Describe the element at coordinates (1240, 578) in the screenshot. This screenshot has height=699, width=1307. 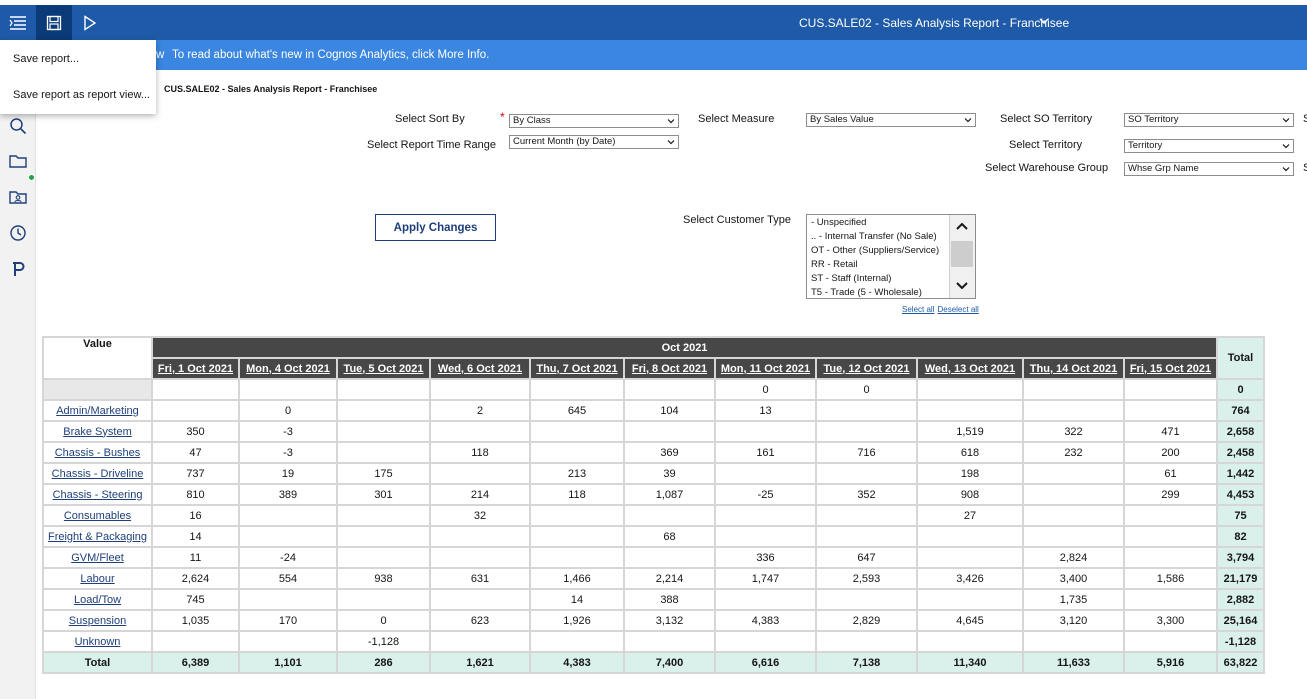
I see `row-total-cell: 21,179` at that location.